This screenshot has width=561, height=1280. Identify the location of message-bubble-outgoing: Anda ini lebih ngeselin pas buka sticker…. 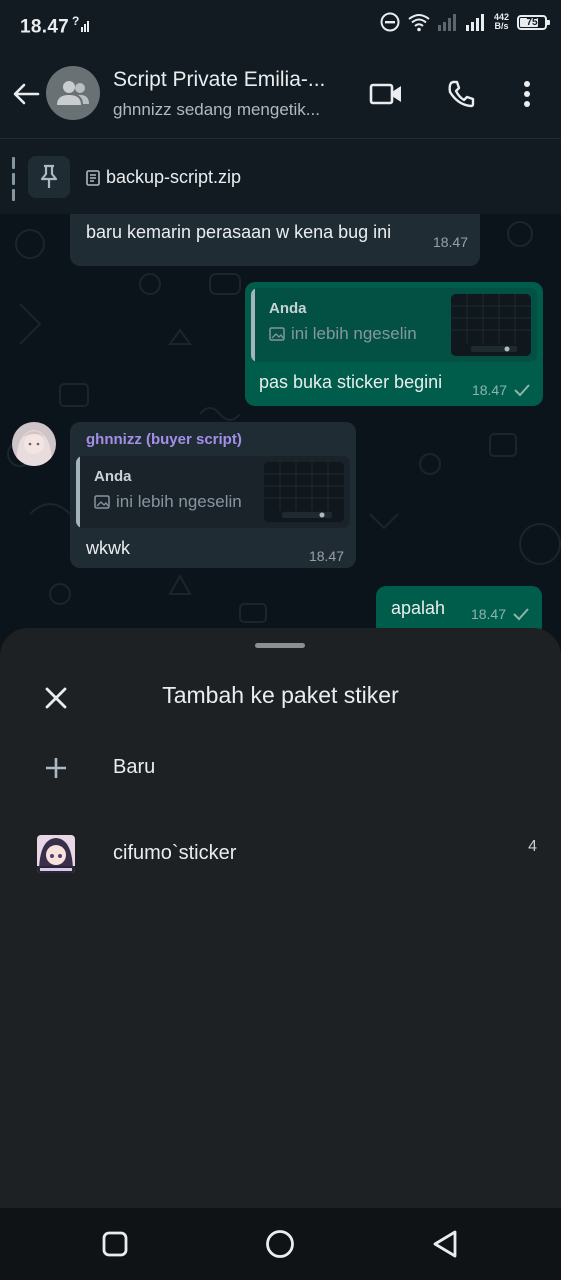
(394, 344).